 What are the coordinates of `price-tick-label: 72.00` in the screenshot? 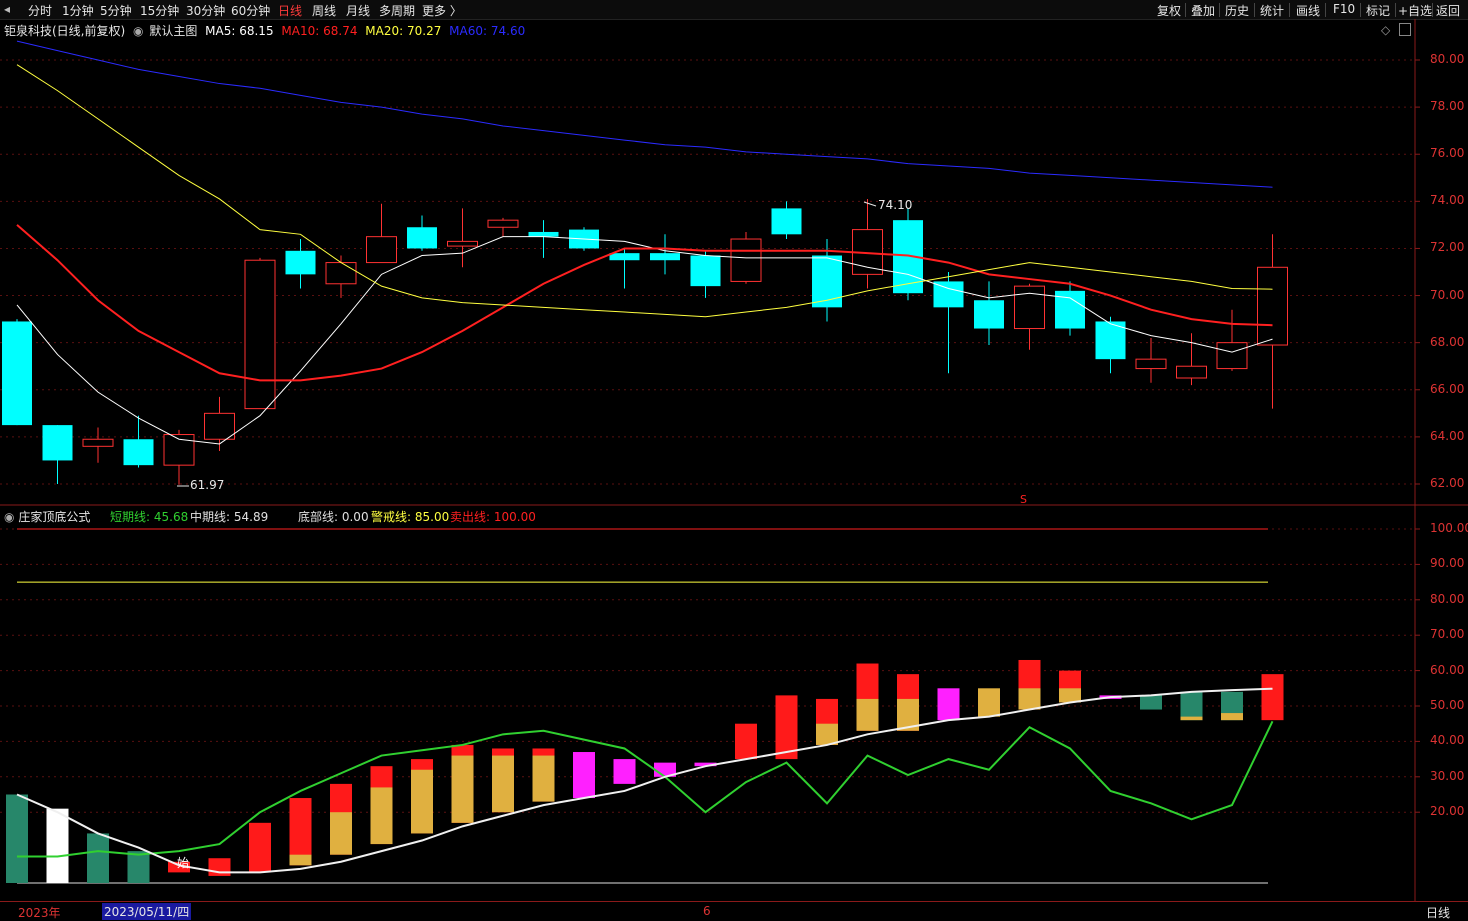 It's located at (1447, 247).